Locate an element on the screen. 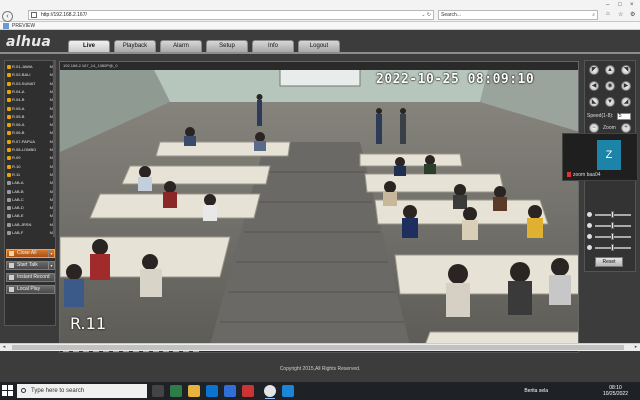 The image size is (640, 400). home-icon: ⌂ is located at coordinates (608, 14).